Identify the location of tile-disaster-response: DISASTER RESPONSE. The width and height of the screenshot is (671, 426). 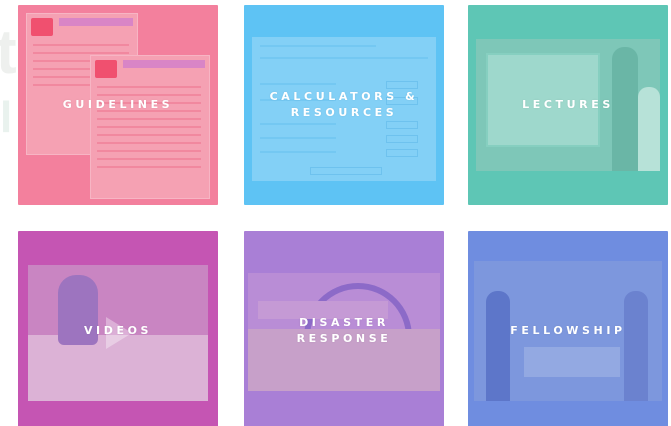
(344, 328).